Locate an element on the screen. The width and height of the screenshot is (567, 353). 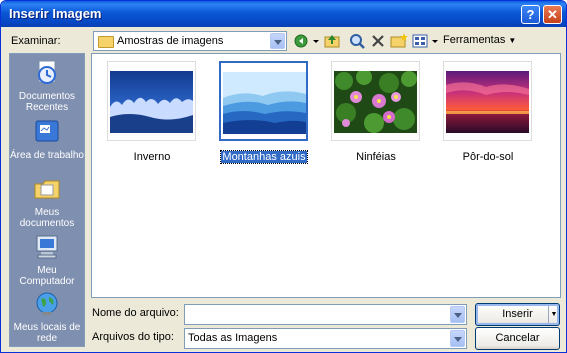
cancel-button-label: Cancelar is located at coordinates (517, 338).